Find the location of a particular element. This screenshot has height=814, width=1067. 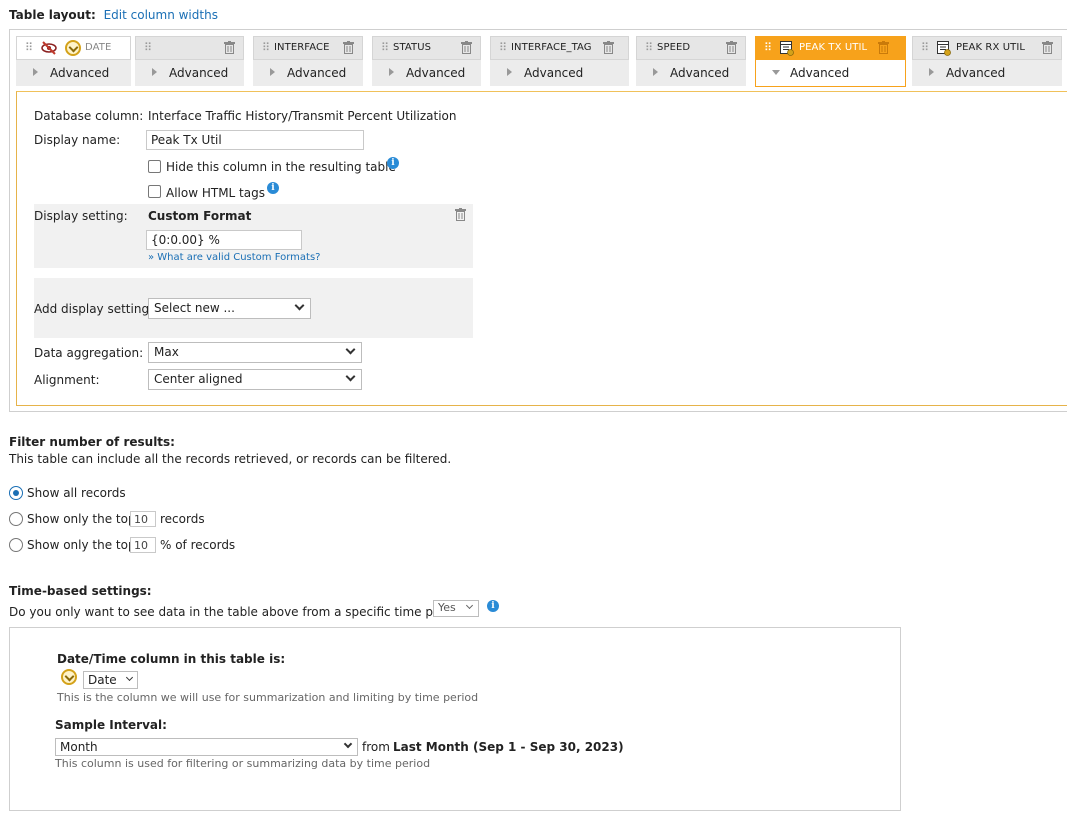

filter-title: Filter number of results: is located at coordinates (92, 442).